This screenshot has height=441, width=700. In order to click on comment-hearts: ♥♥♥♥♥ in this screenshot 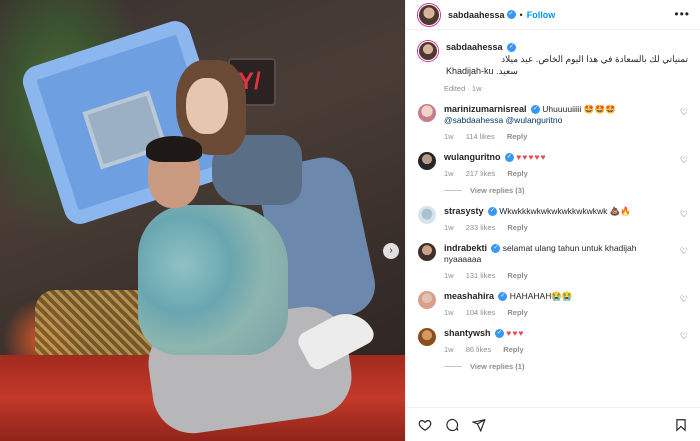, I will do `click(531, 157)`.